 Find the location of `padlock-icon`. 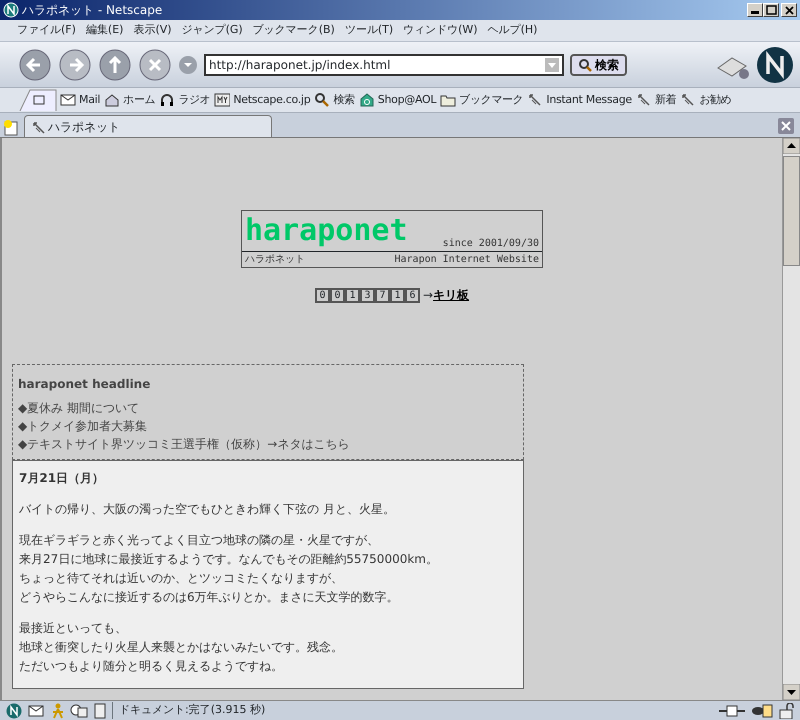

padlock-icon is located at coordinates (788, 710).